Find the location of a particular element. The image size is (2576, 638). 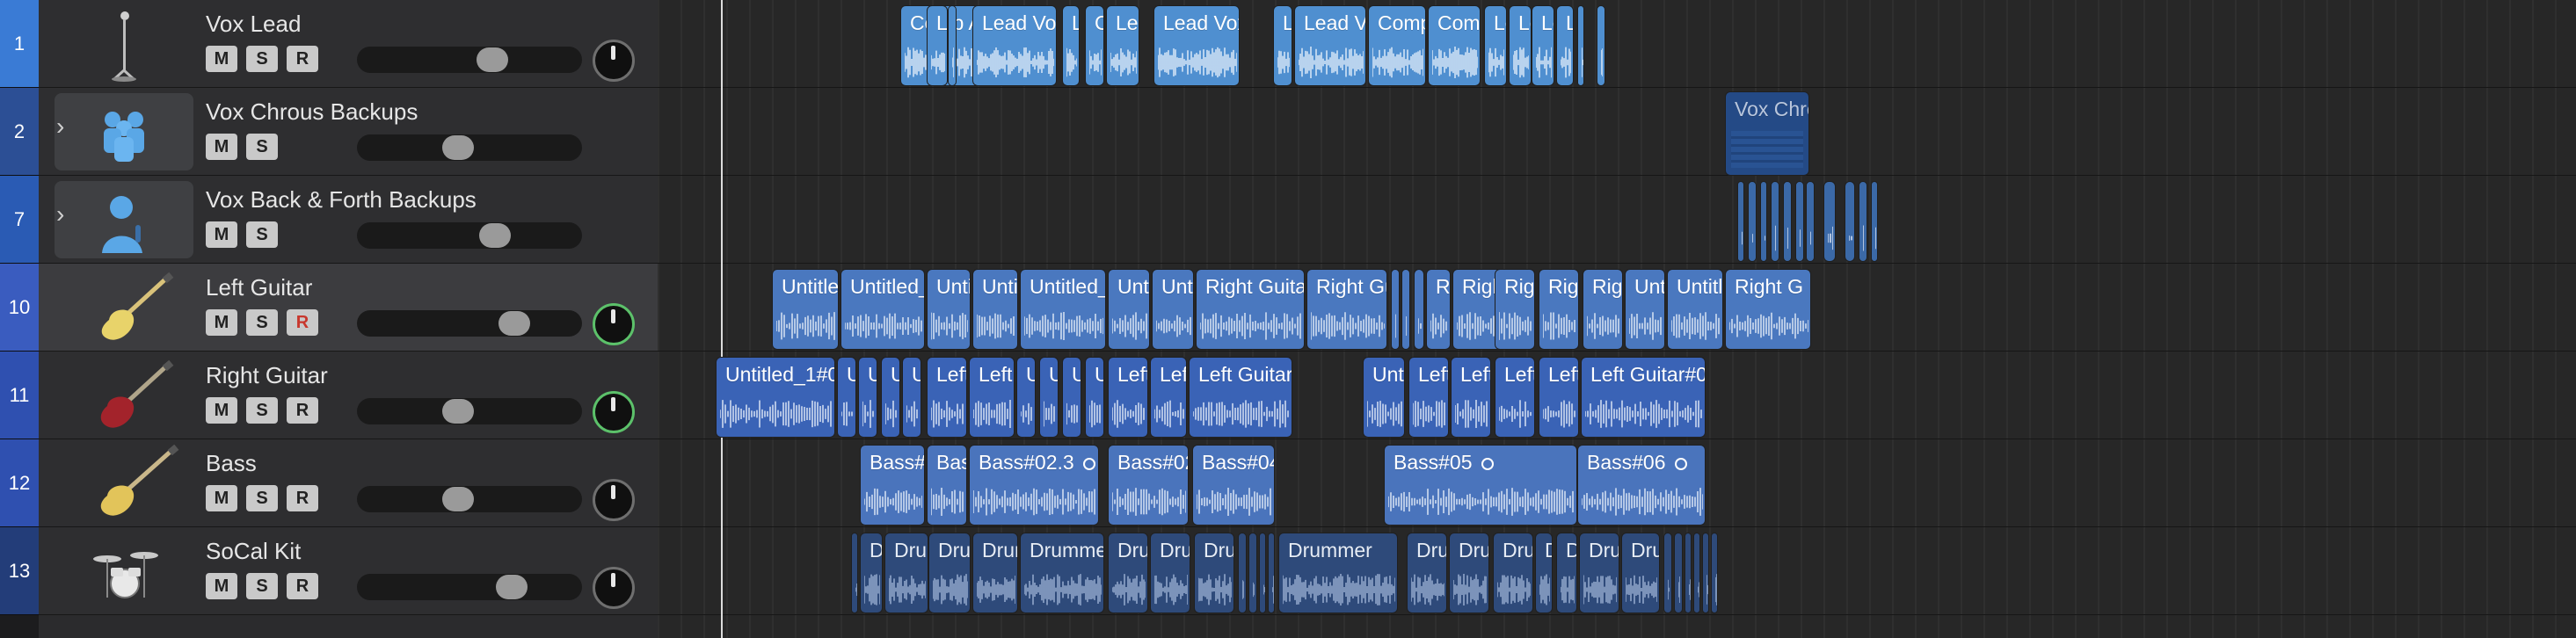

region: Right Guitar#05 is located at coordinates (1250, 310).